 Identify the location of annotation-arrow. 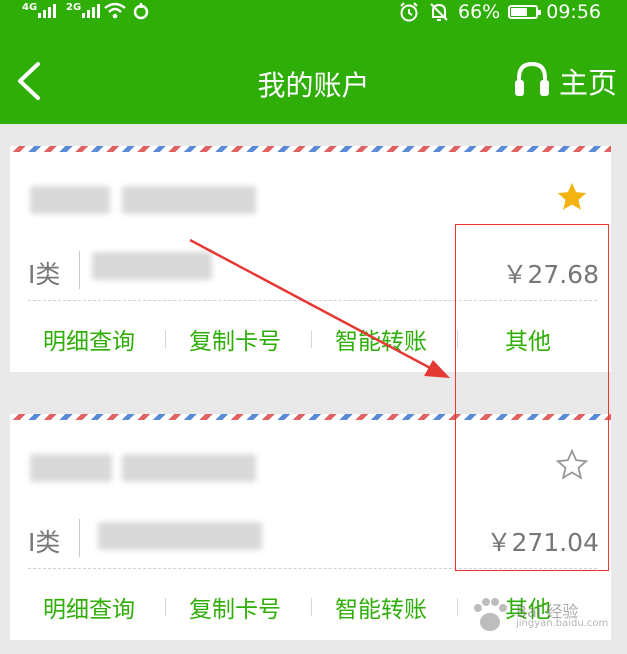
(319, 308).